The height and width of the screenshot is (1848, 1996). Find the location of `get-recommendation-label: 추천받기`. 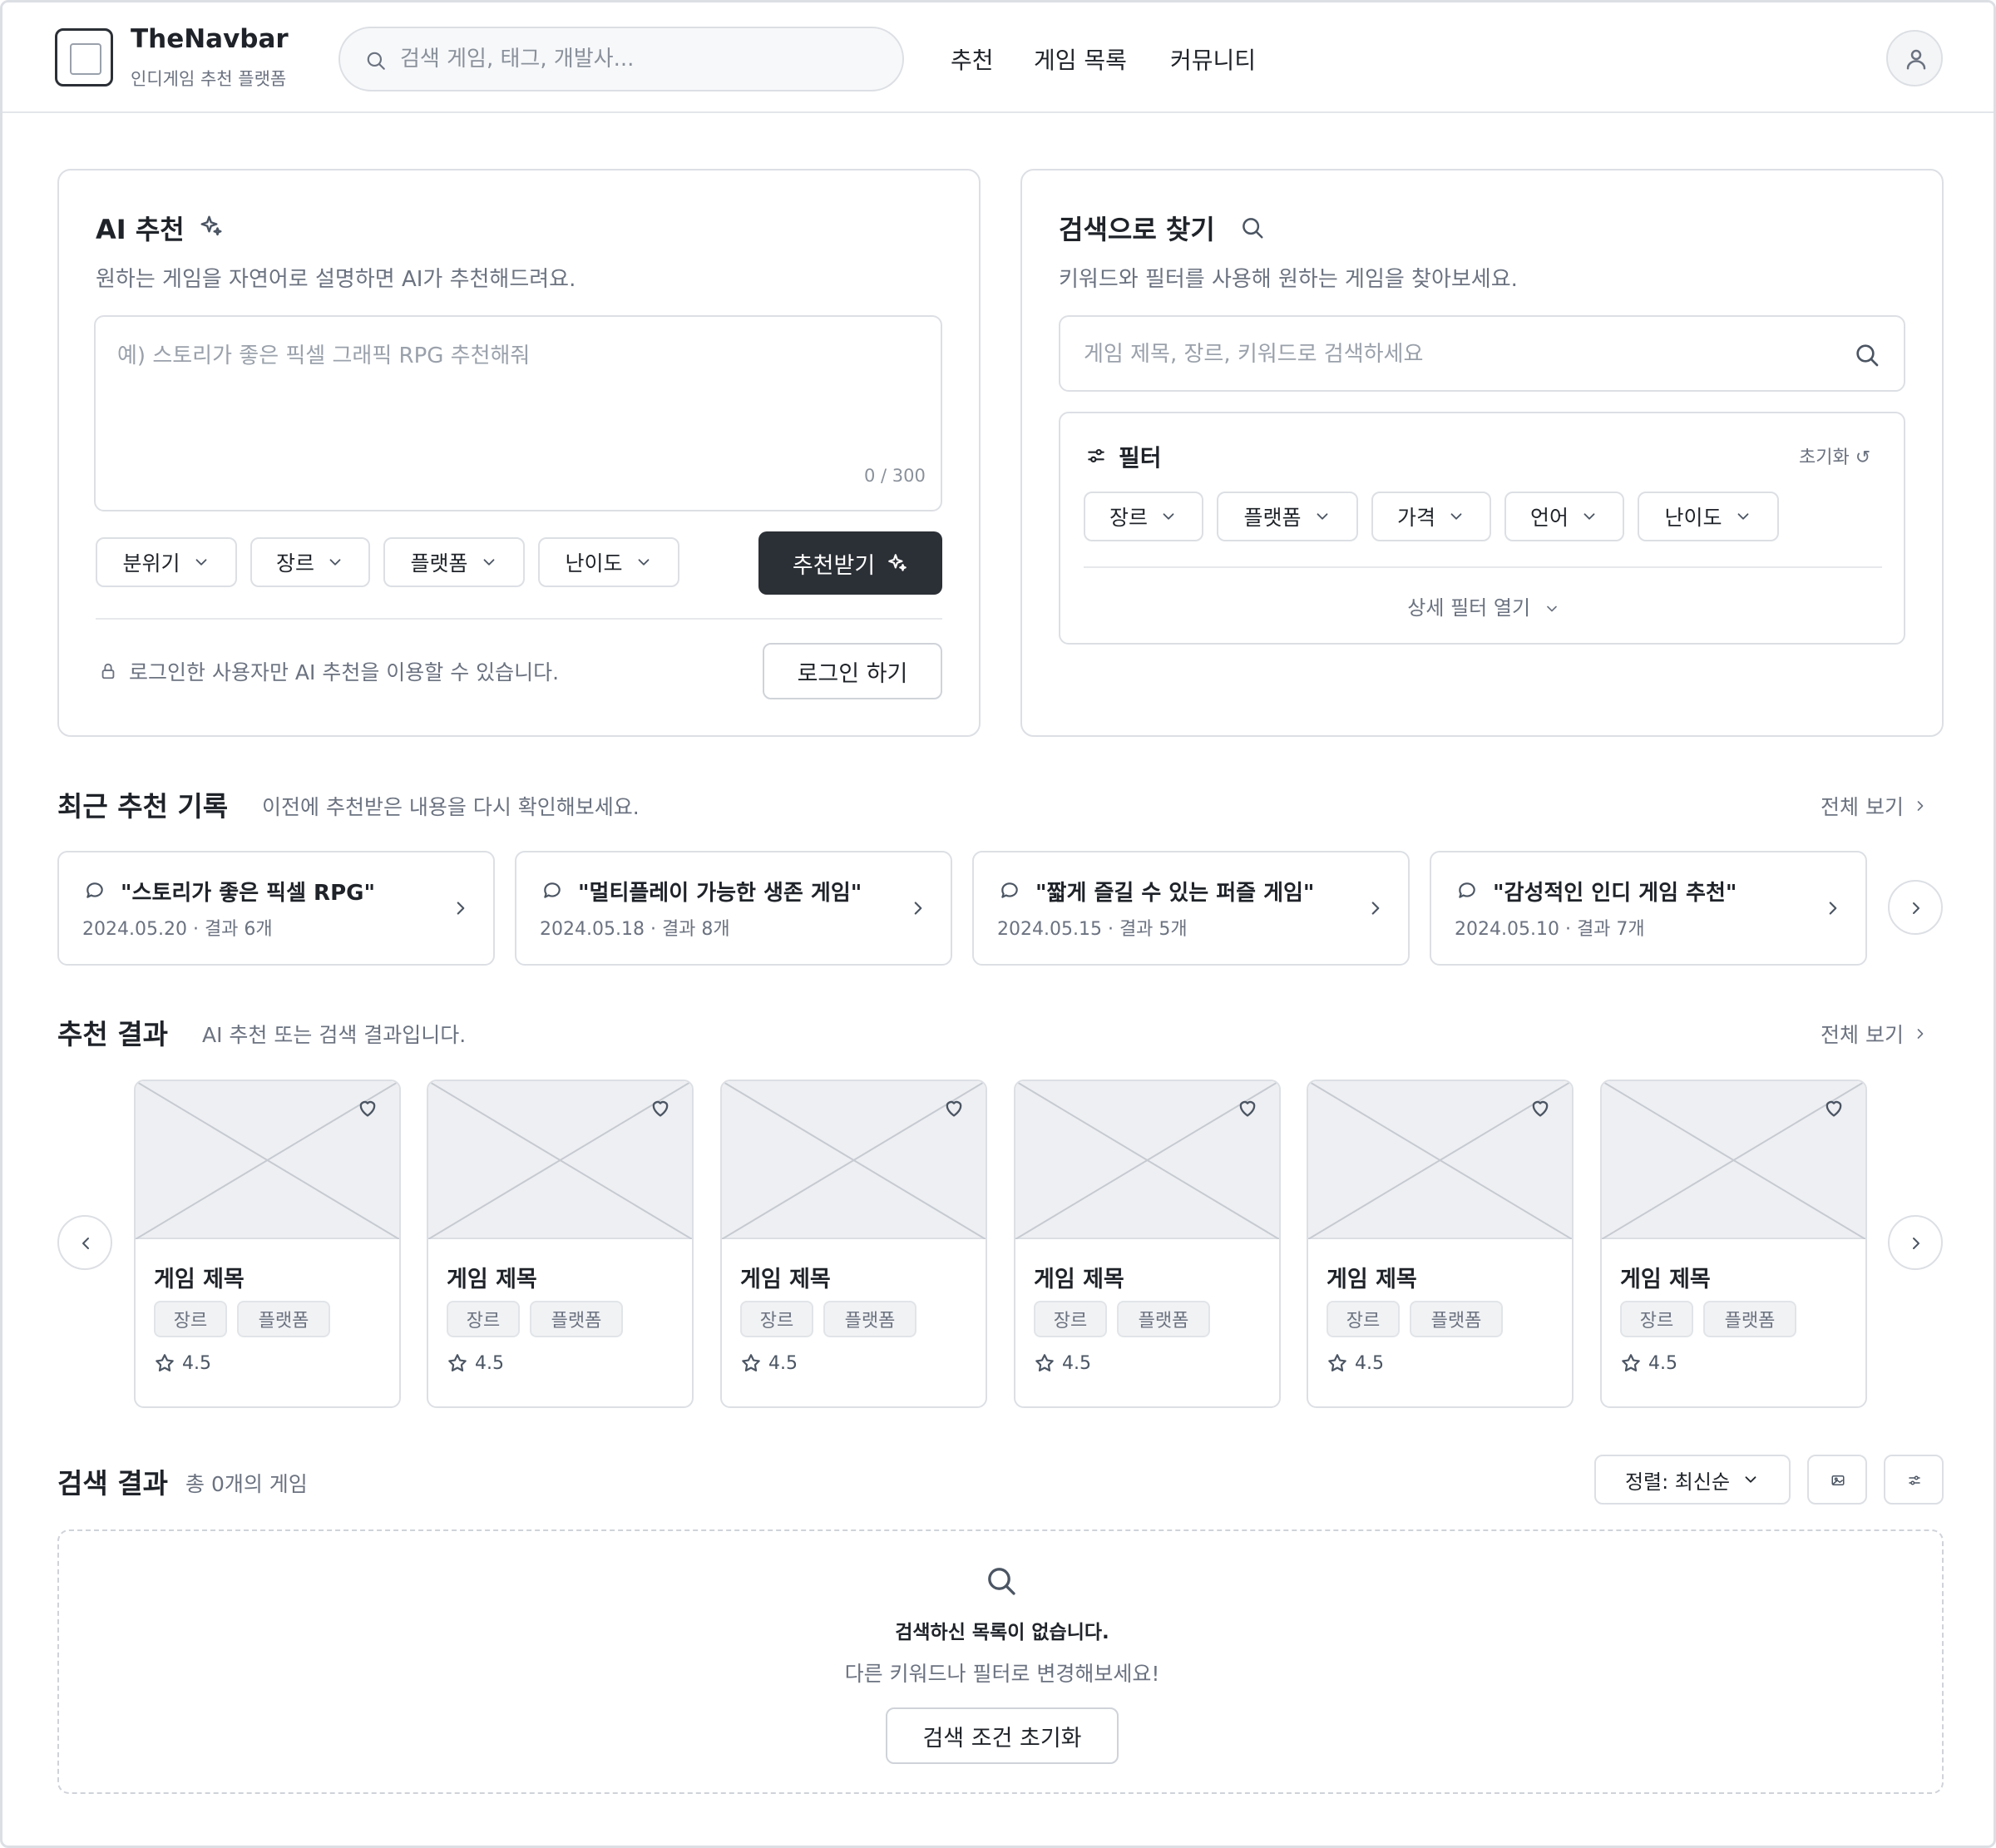

get-recommendation-label: 추천받기 is located at coordinates (834, 565).